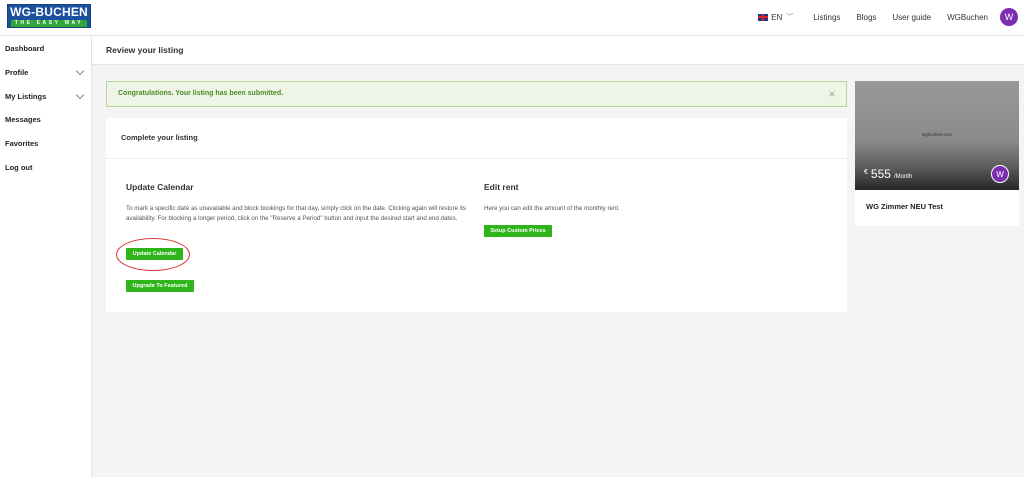 The image size is (1024, 477). I want to click on user-avatar: W, so click(1009, 17).